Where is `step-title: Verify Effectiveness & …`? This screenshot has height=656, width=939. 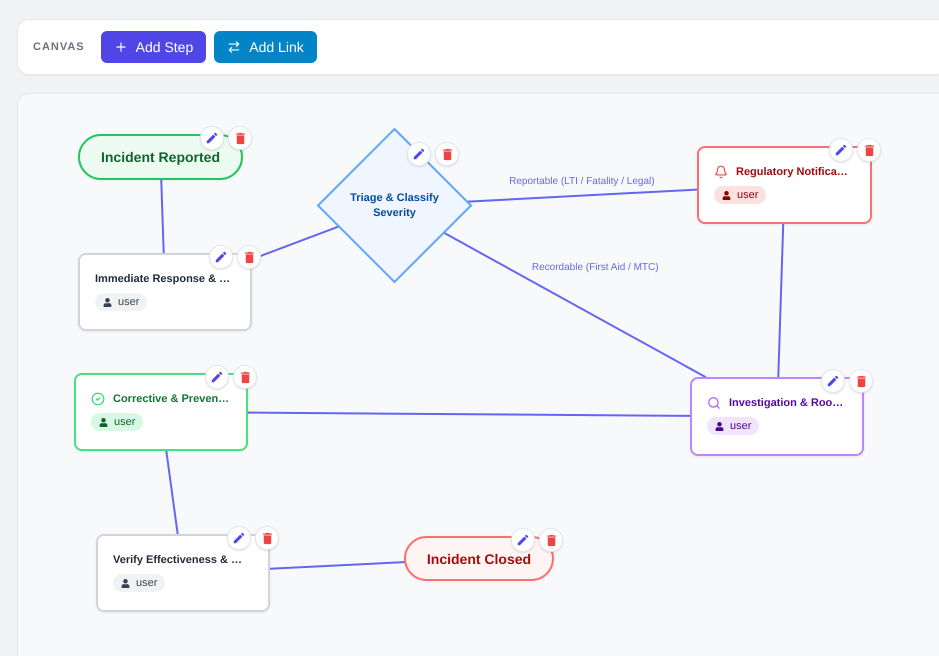 step-title: Verify Effectiveness & … is located at coordinates (177, 560).